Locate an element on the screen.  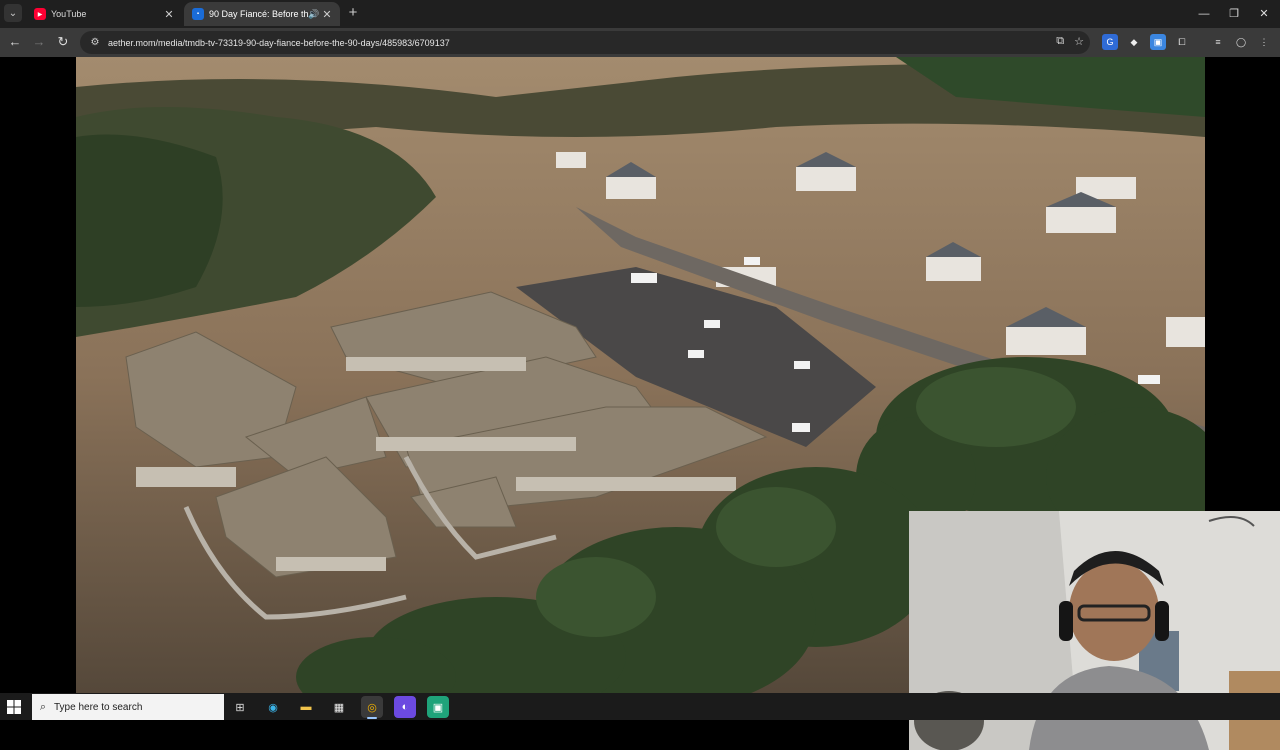
edge-browser-icon: ◉ is located at coordinates (273, 707).